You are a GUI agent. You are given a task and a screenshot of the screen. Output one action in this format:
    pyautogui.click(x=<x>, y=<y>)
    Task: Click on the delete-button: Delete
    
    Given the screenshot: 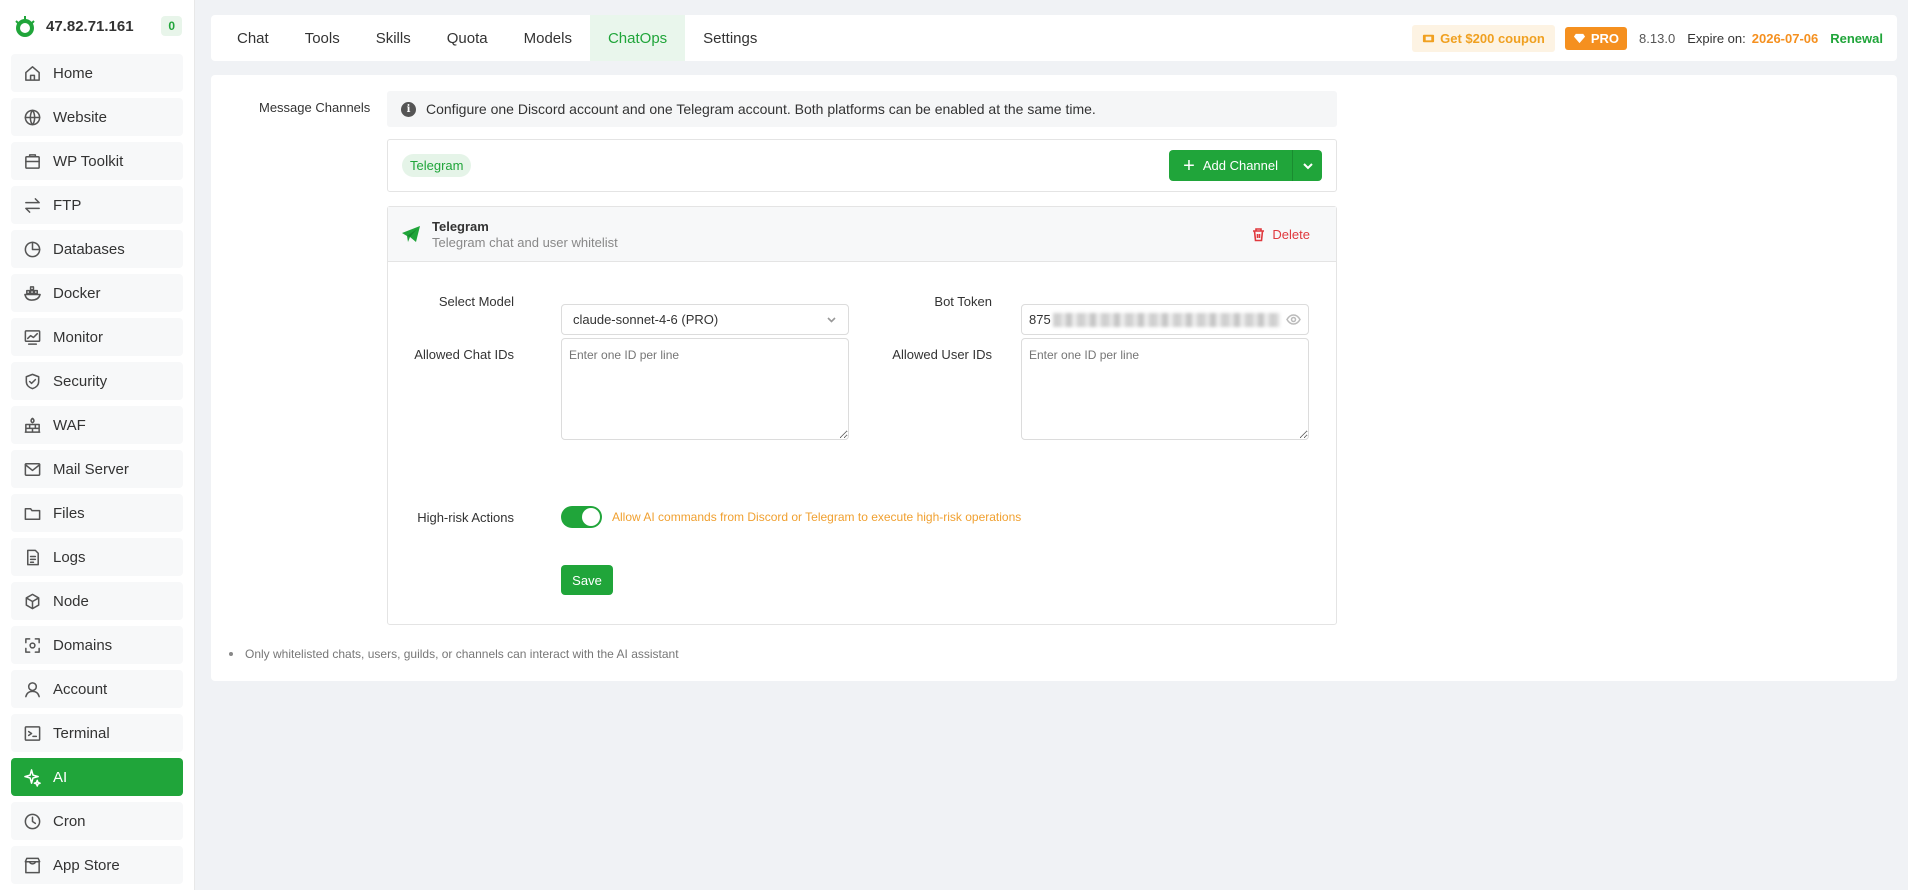 What is the action you would take?
    pyautogui.click(x=1280, y=234)
    